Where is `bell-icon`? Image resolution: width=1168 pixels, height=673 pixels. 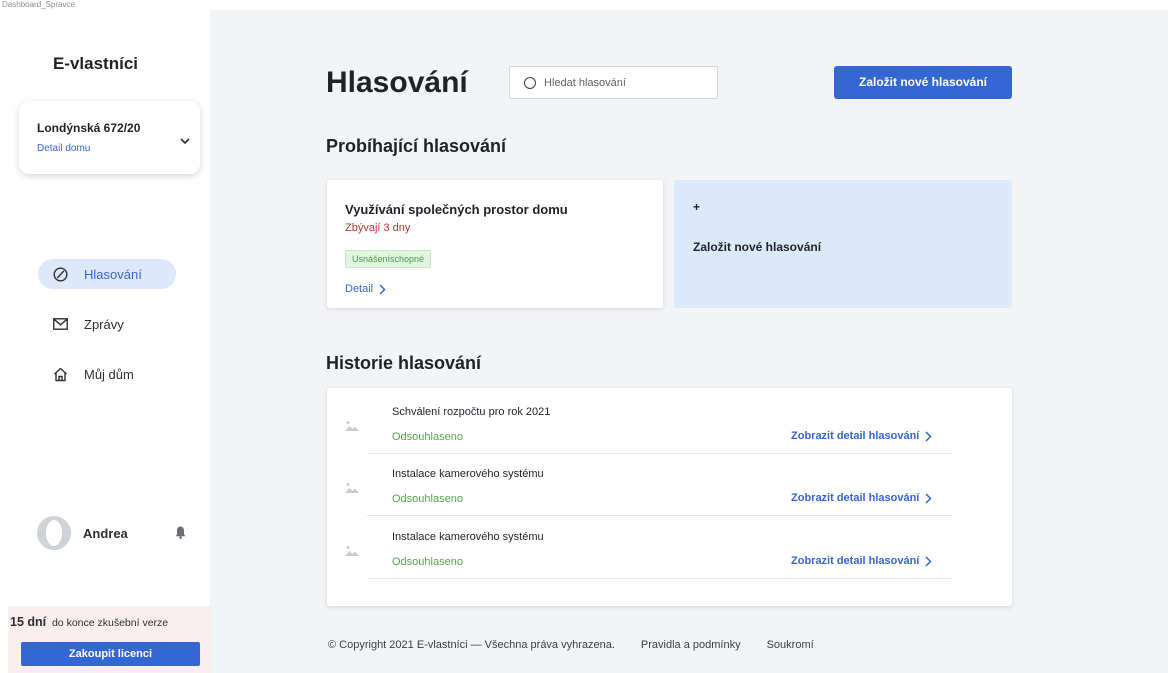 bell-icon is located at coordinates (180, 532).